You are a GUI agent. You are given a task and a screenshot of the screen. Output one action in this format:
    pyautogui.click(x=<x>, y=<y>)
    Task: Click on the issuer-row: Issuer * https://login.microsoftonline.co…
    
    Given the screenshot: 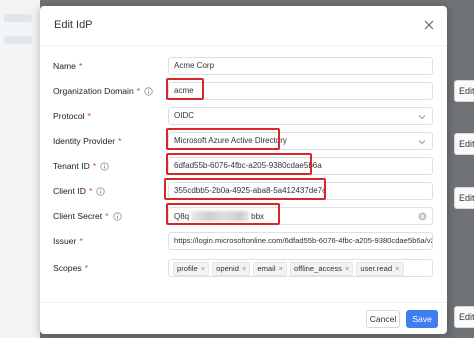 What is the action you would take?
    pyautogui.click(x=243, y=241)
    